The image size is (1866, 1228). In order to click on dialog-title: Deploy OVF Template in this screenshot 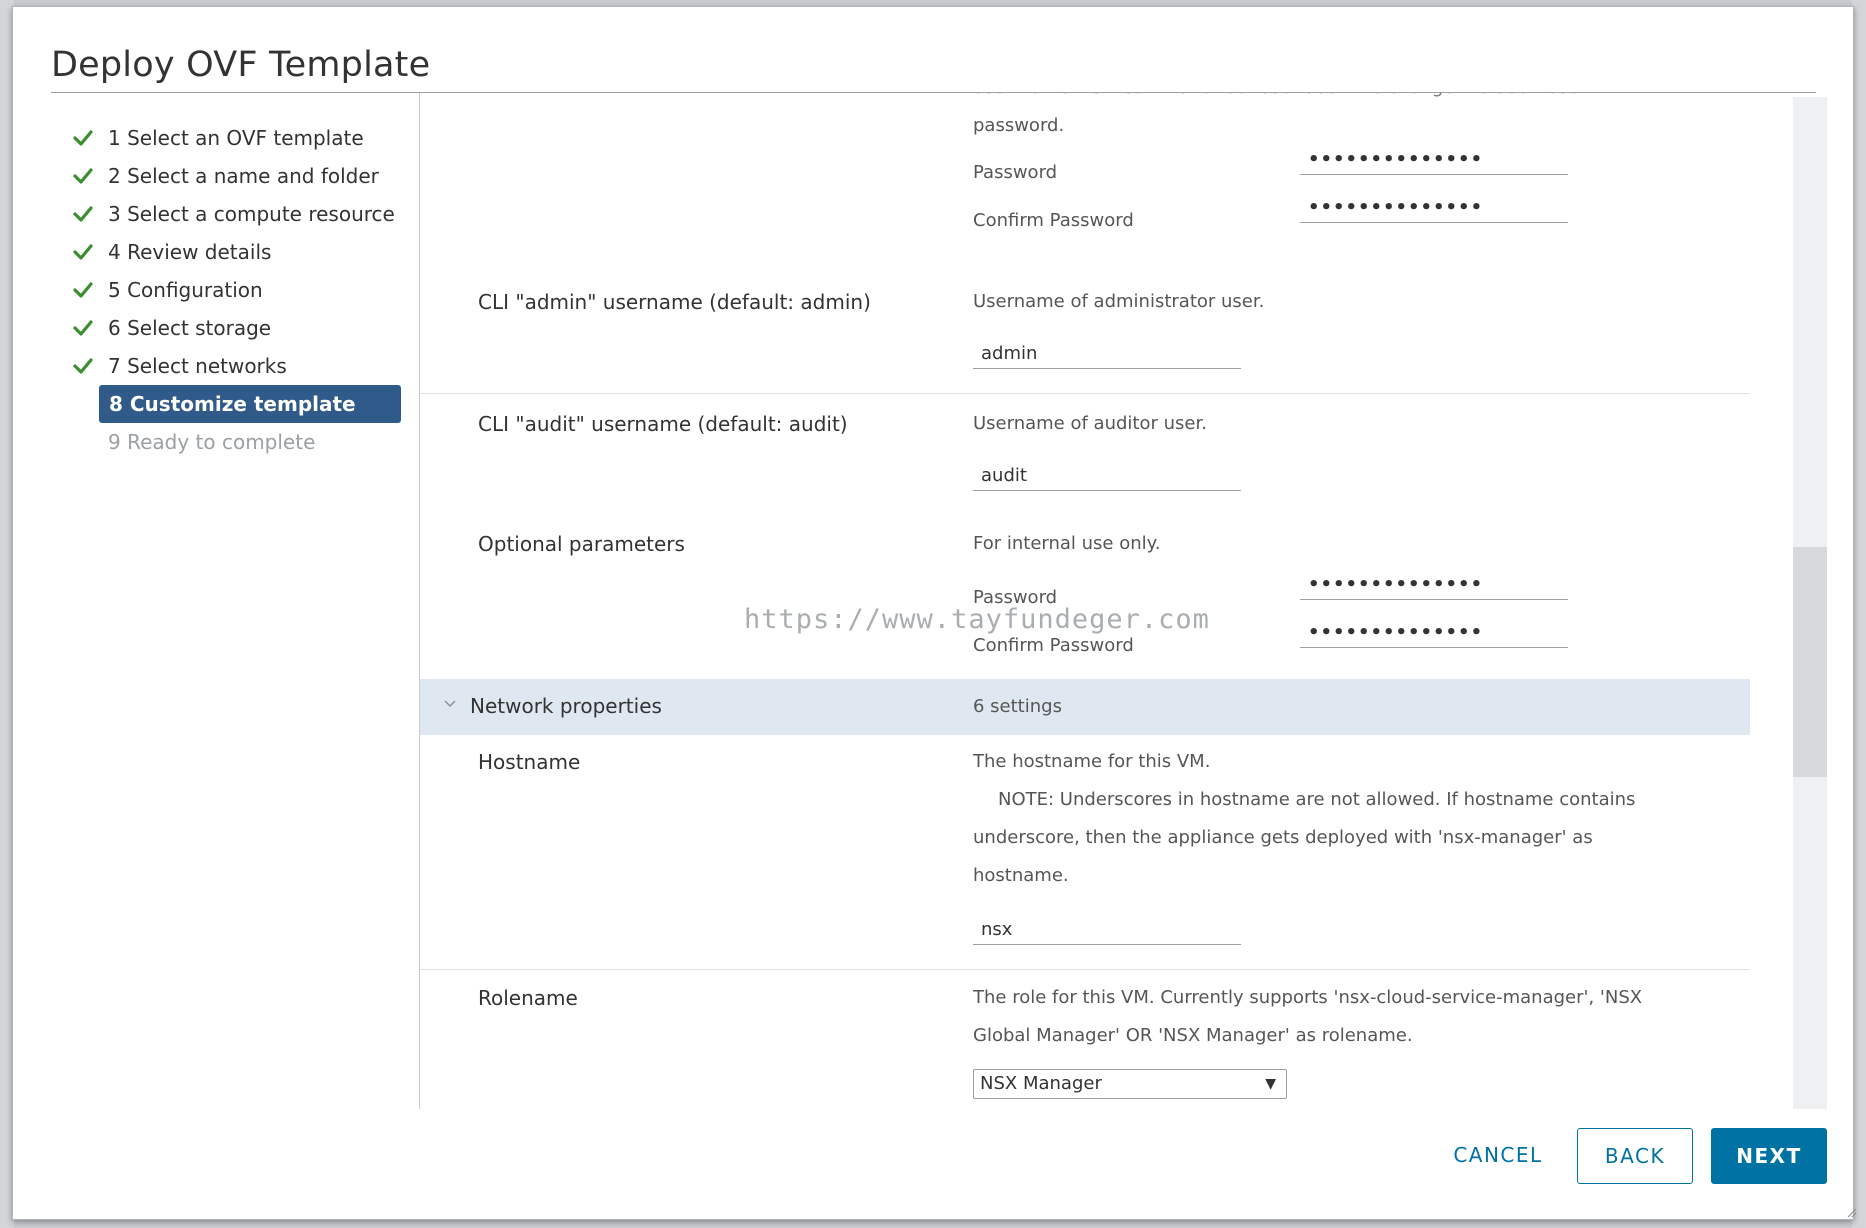, I will do `click(241, 65)`.